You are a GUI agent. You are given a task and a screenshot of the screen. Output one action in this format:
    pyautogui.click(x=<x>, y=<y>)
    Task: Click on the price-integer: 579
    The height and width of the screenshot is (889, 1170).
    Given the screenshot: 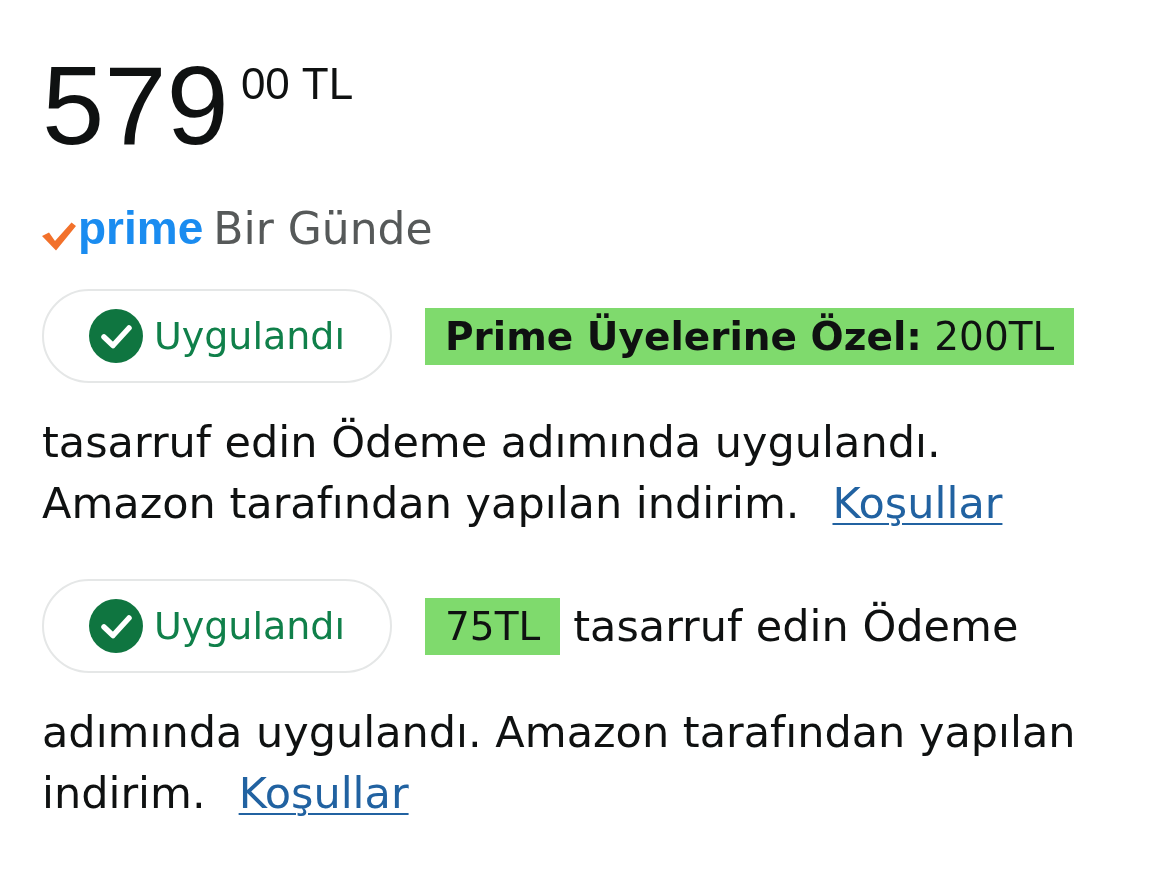 What is the action you would take?
    pyautogui.click(x=135, y=106)
    